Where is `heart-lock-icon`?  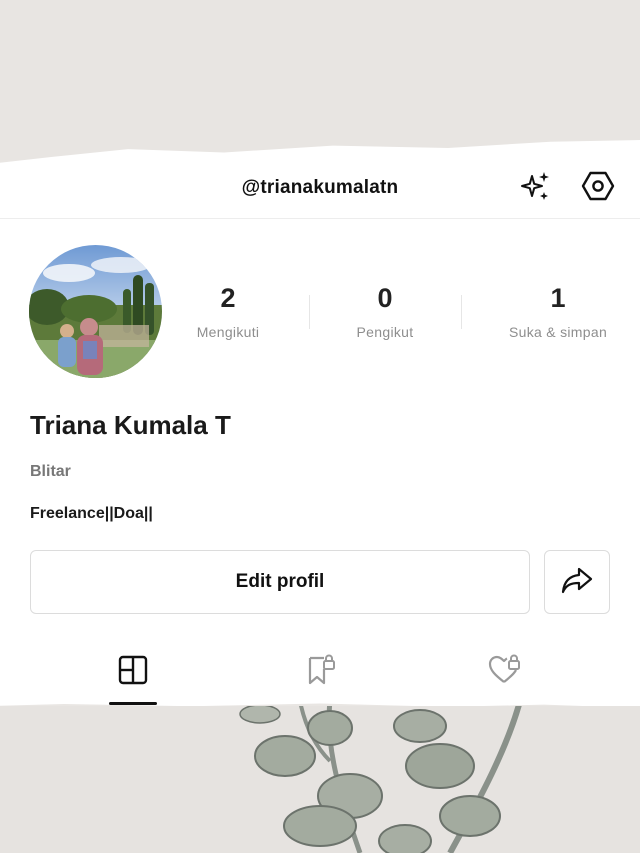
heart-lock-icon is located at coordinates (505, 672).